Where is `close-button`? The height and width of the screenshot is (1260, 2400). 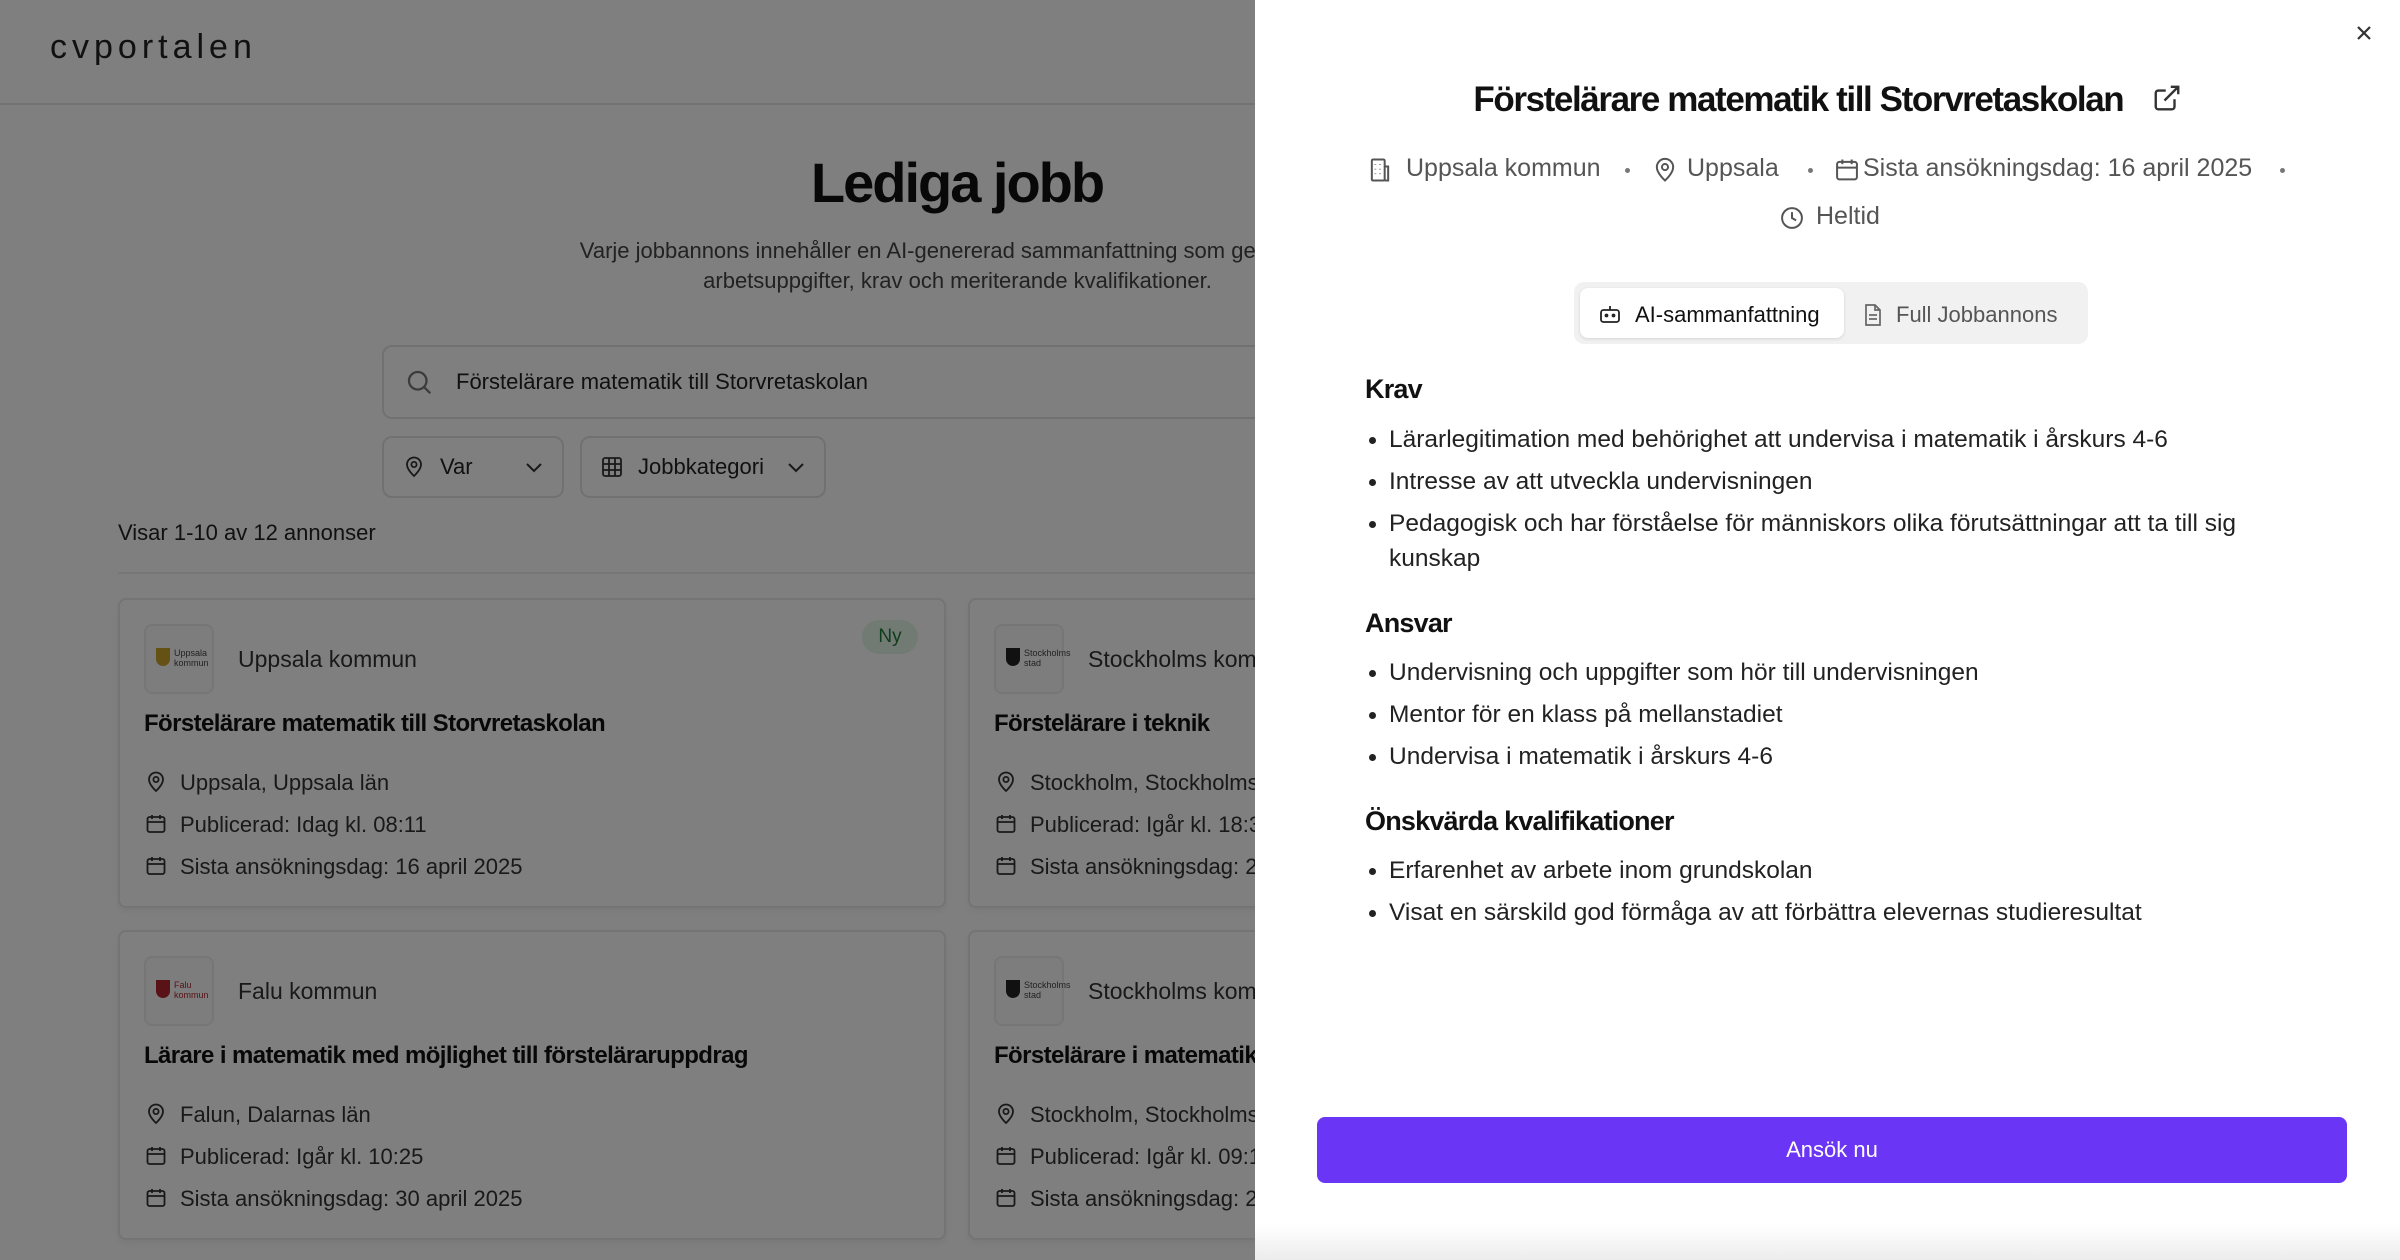
close-button is located at coordinates (2364, 33).